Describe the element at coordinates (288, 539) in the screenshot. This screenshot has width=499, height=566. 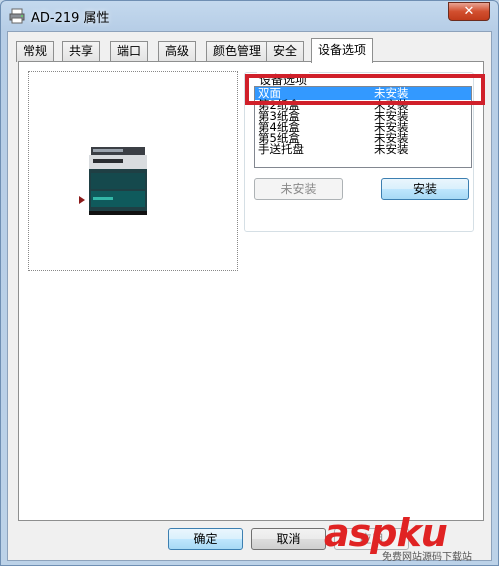
I see `cancel-button: 取消` at that location.